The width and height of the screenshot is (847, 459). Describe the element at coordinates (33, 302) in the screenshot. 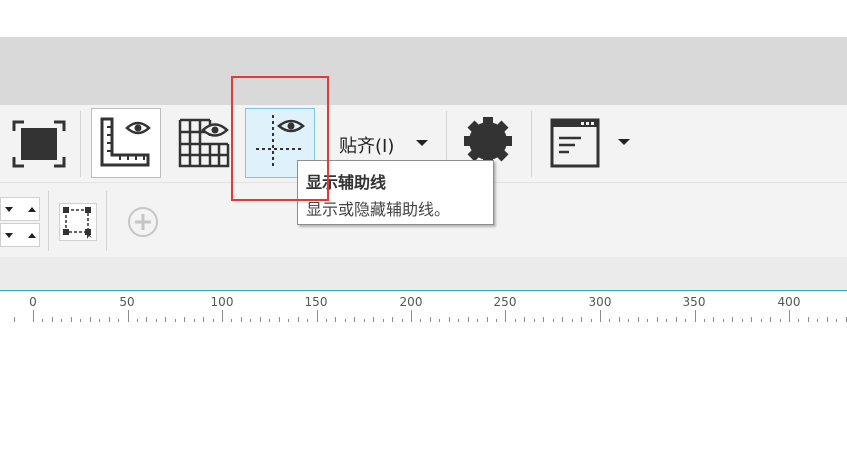

I see `ruler-label: 0` at that location.